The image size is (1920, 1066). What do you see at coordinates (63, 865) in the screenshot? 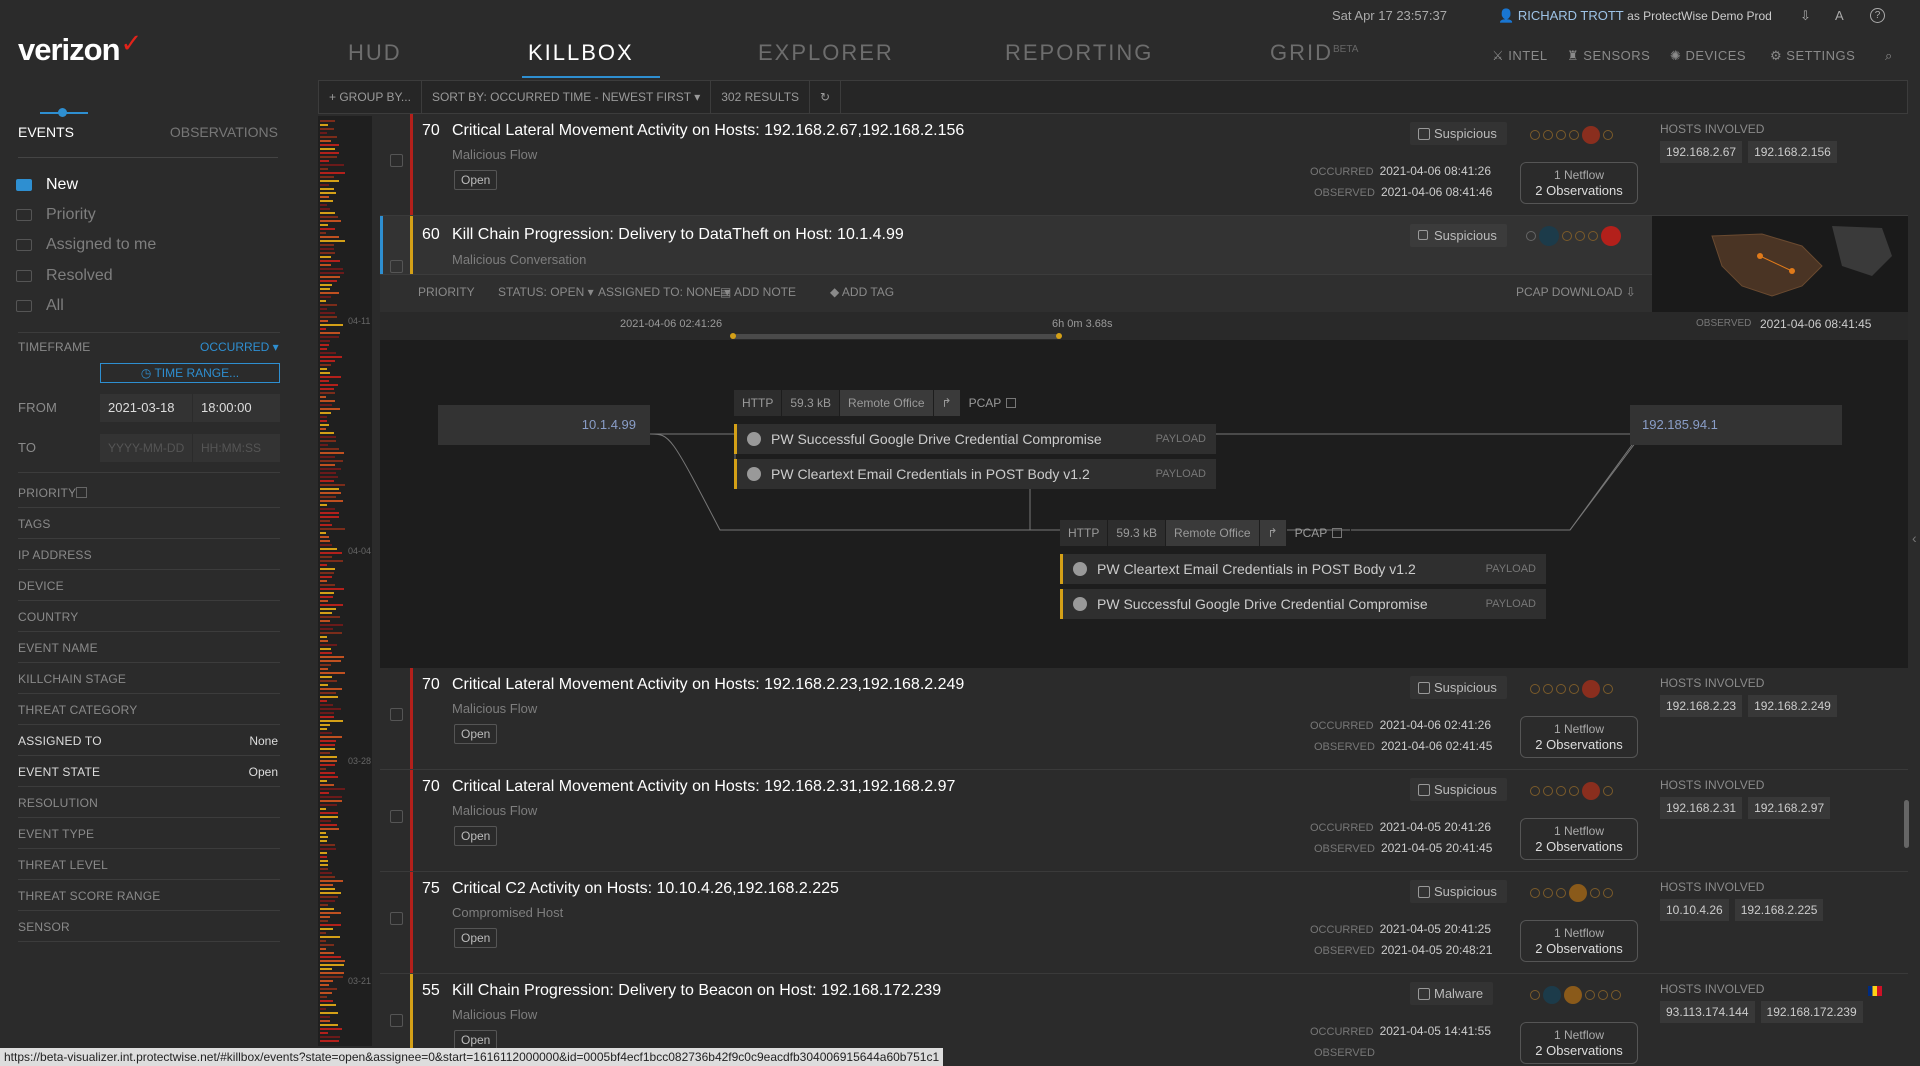
I see `filter-label: THREAT LEVEL` at bounding box center [63, 865].